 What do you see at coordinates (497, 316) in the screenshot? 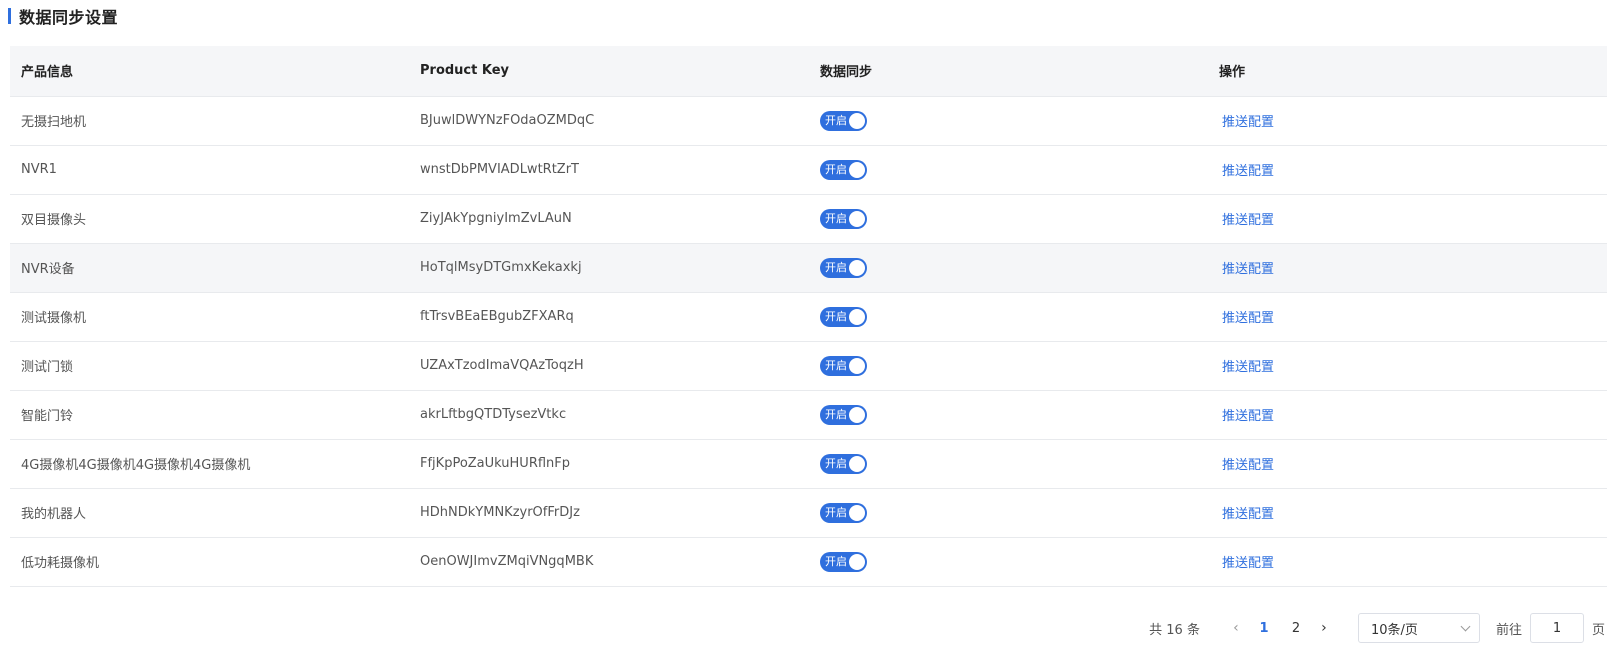
I see `product-key: ftTrsvBEaEBgubZFXARq` at bounding box center [497, 316].